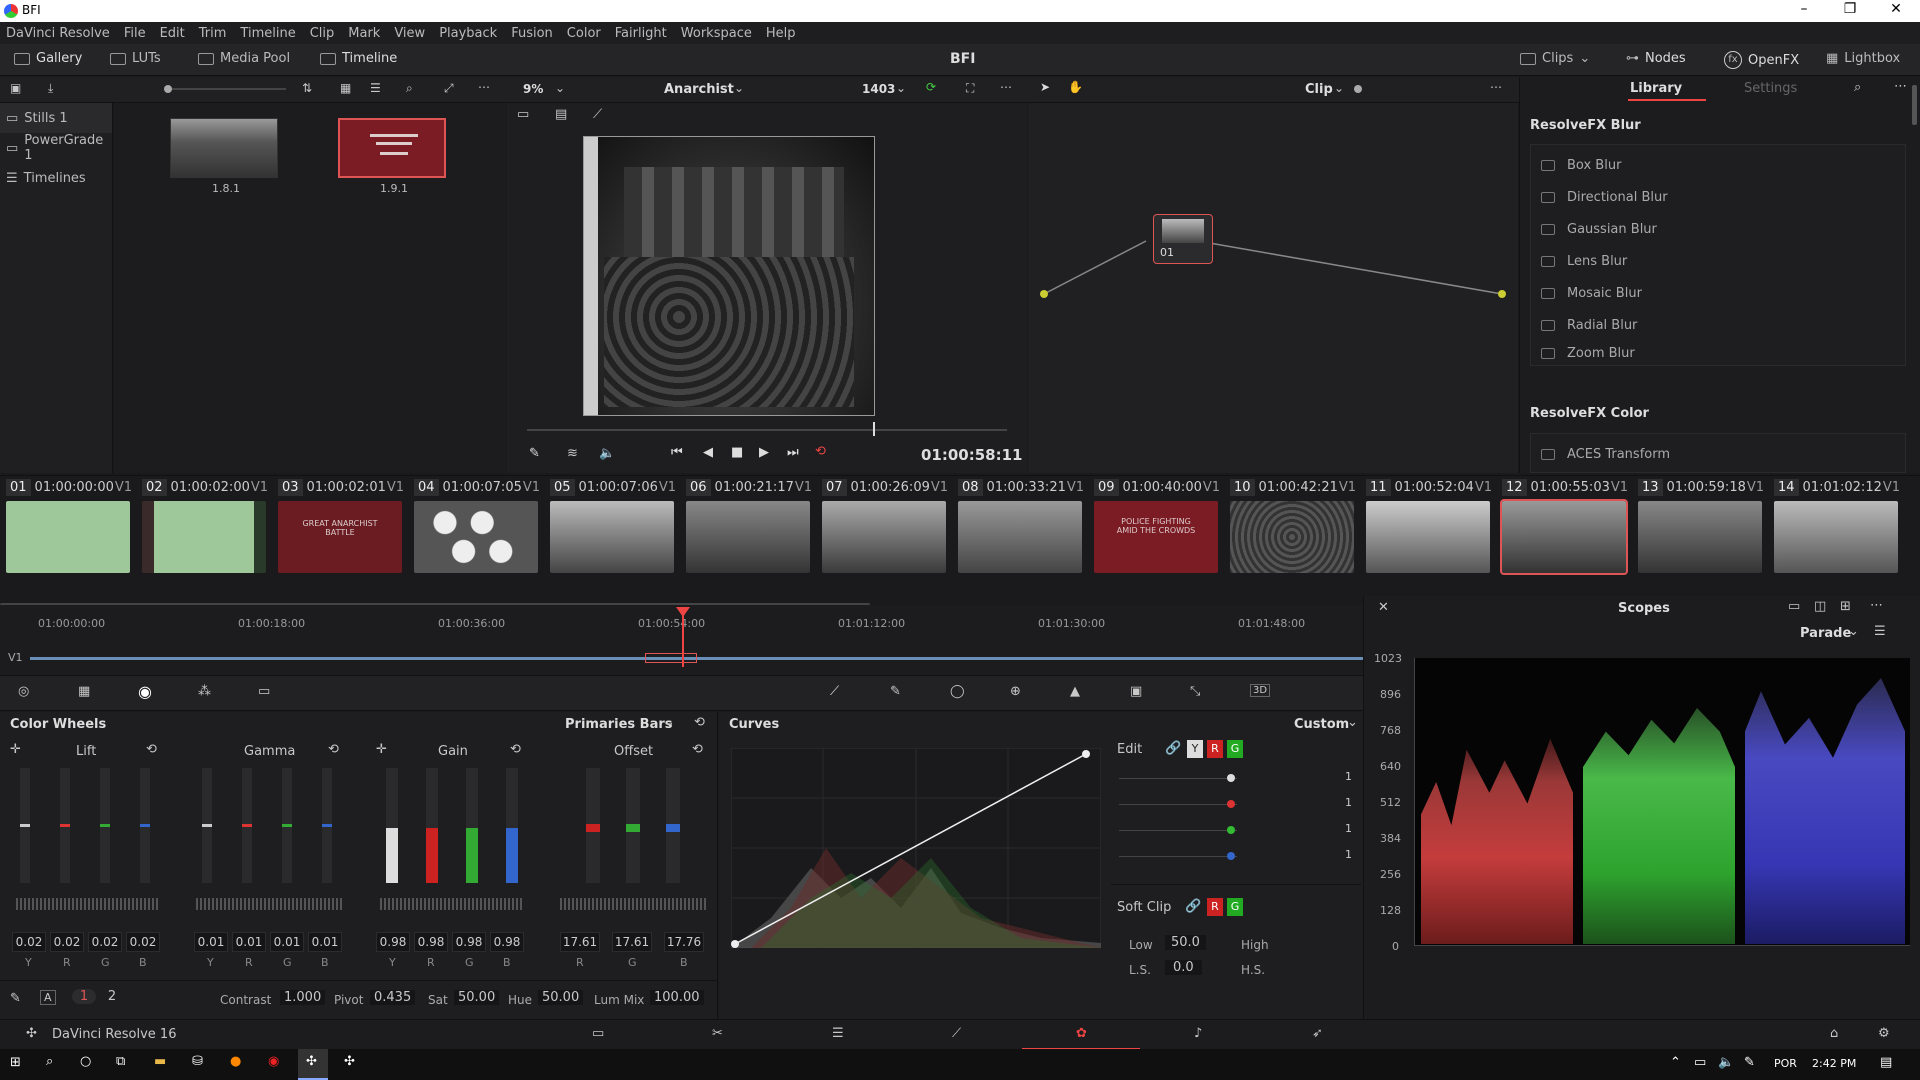  What do you see at coordinates (224, 148) in the screenshot?
I see `still-thumbnail` at bounding box center [224, 148].